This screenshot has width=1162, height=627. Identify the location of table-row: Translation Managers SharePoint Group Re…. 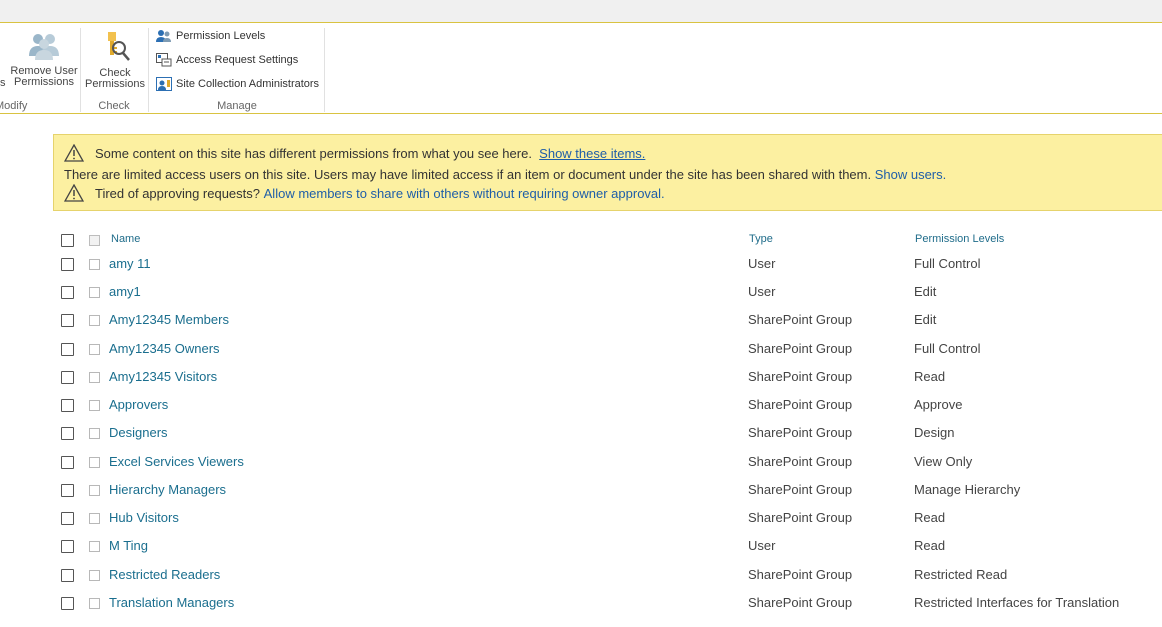
(581, 605).